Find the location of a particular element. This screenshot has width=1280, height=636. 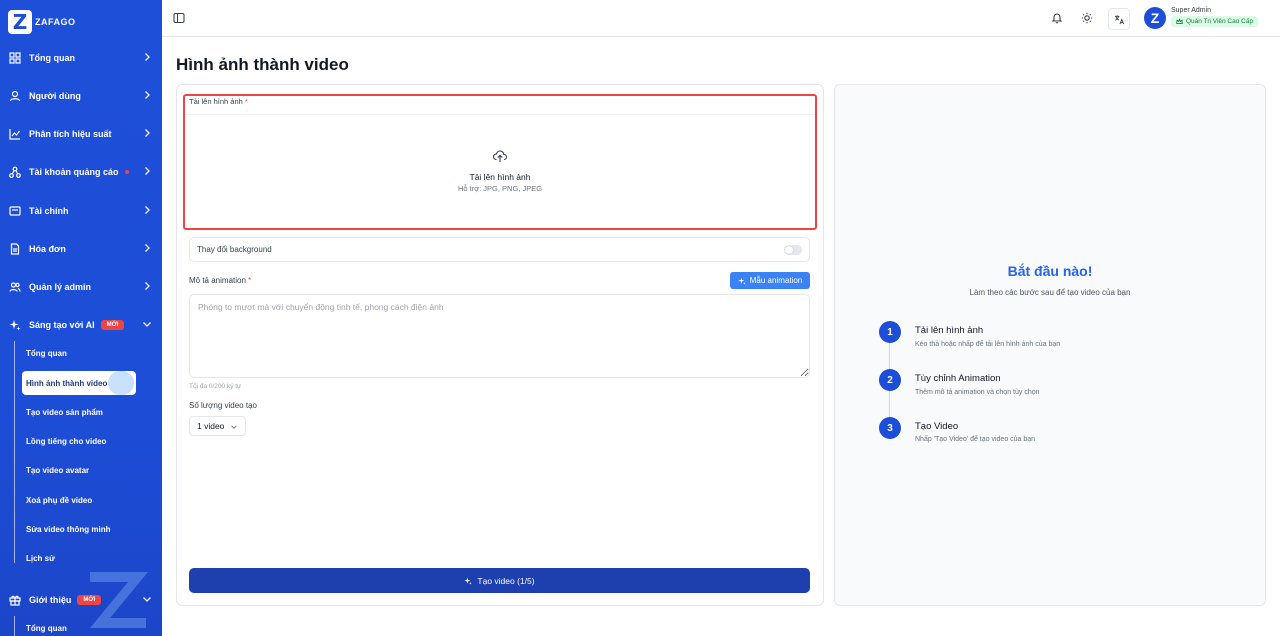

sidebar-item-finance: Tài chính is located at coordinates (81, 211).